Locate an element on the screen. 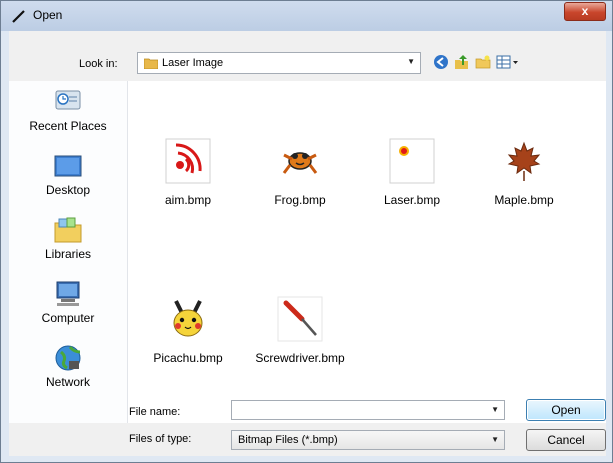 This screenshot has height=463, width=613. place-label: Recent Places is located at coordinates (68, 126).